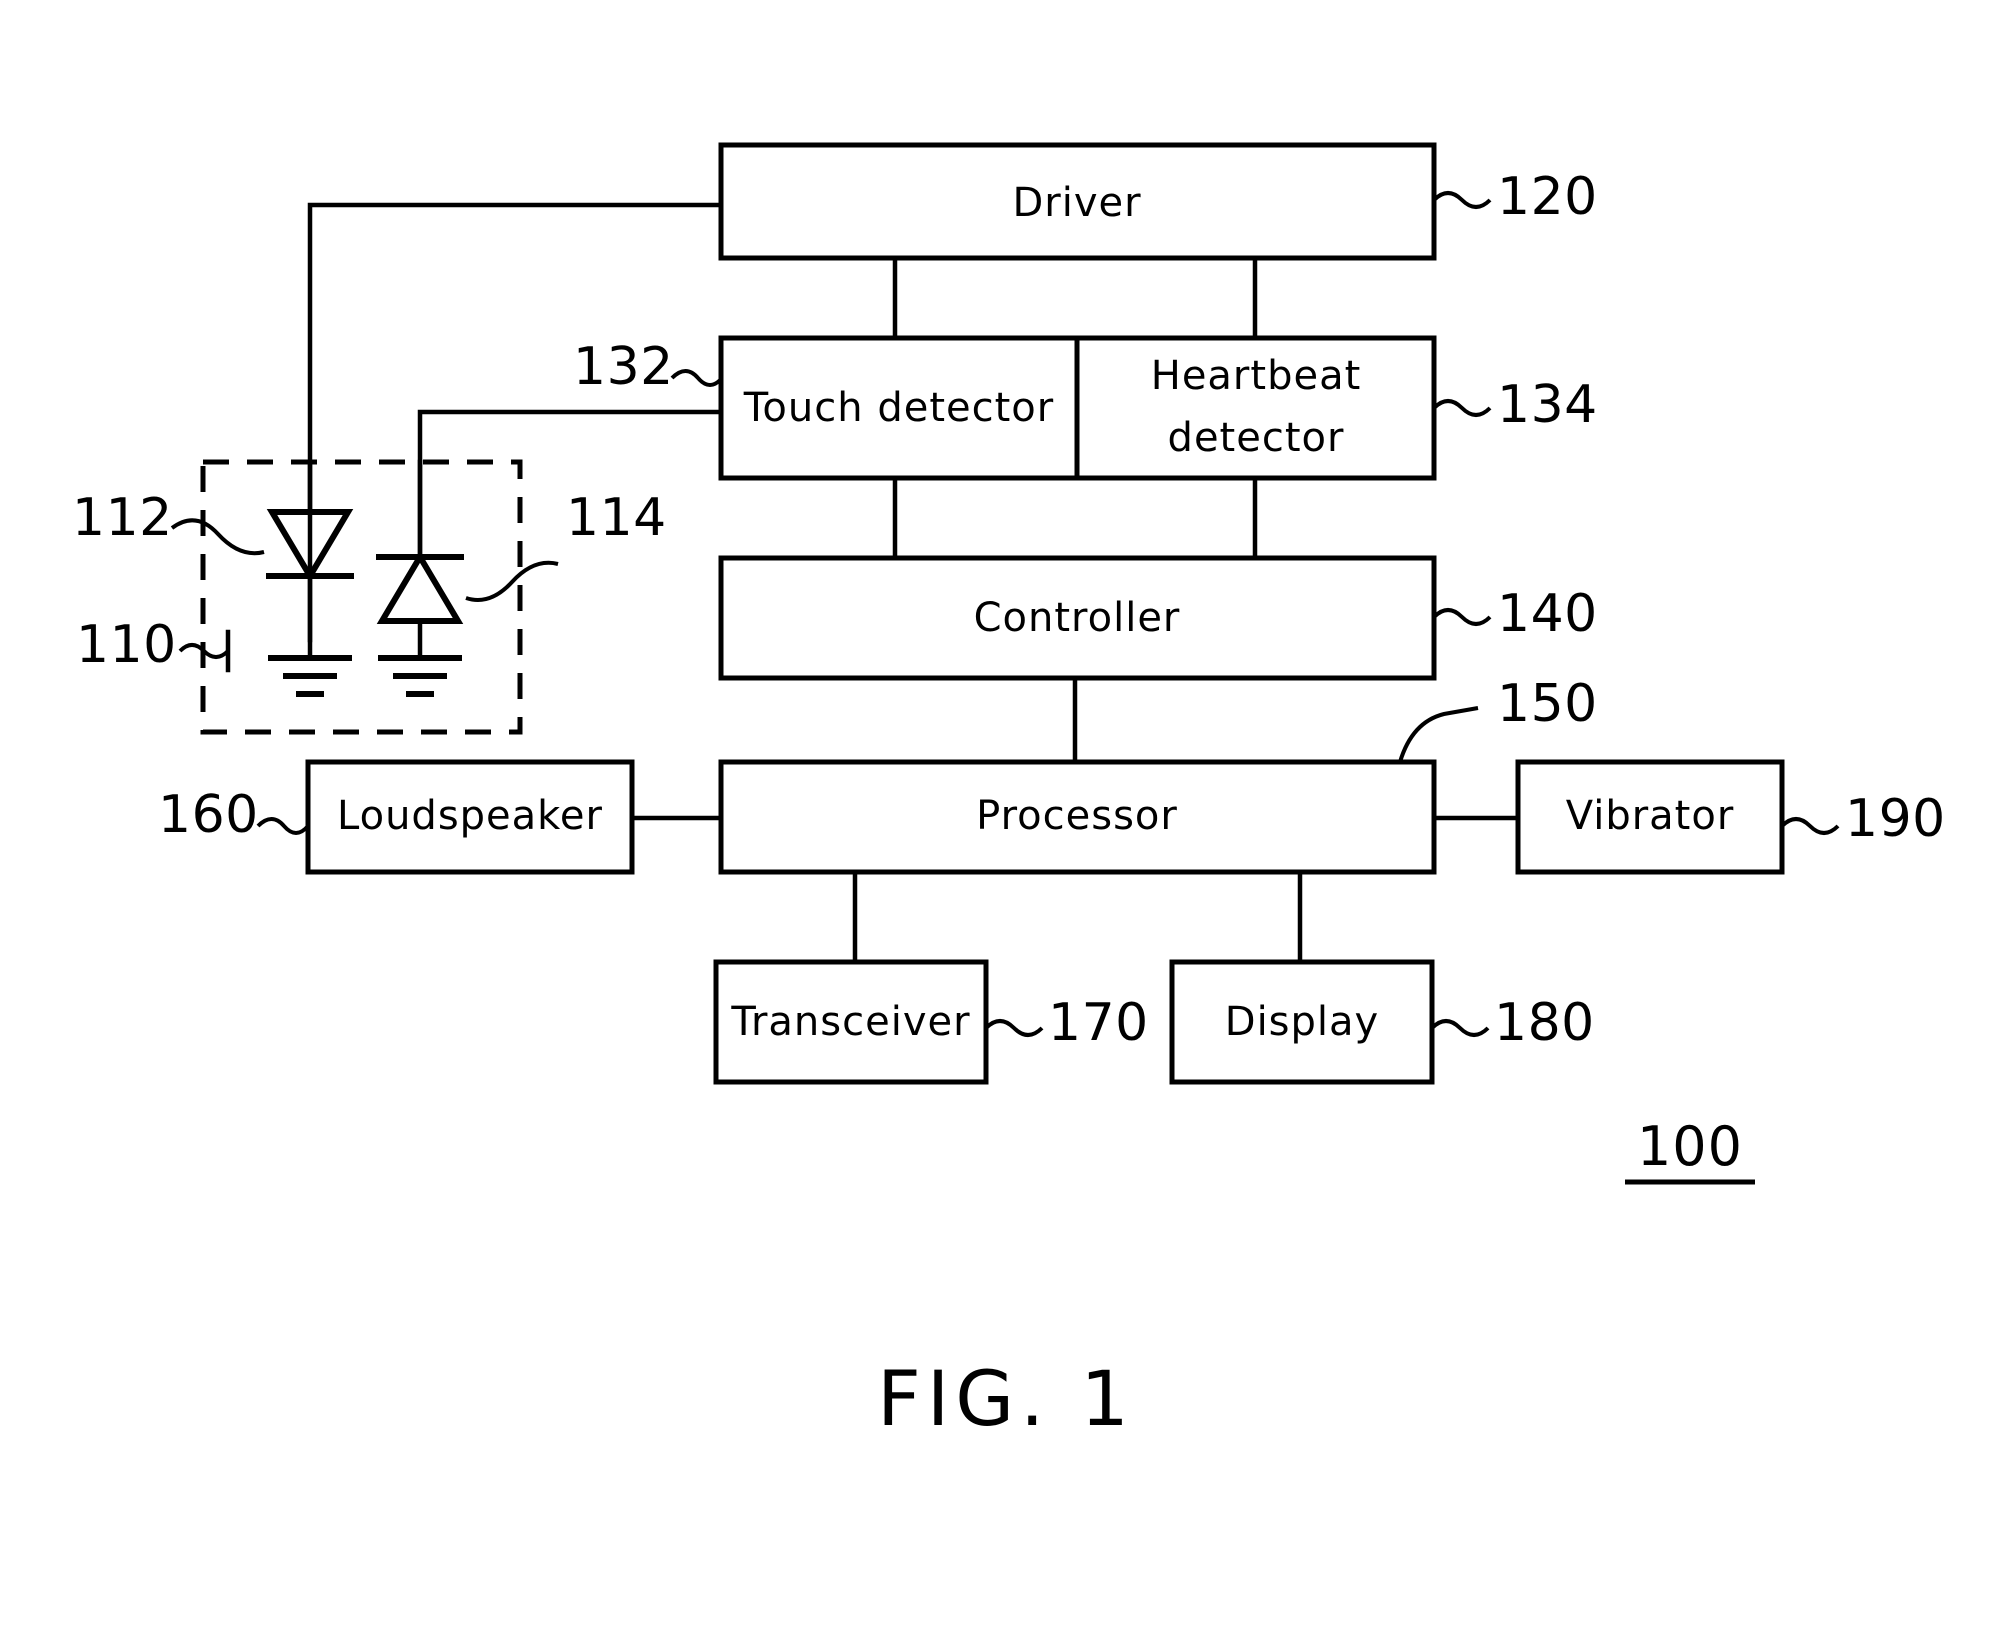 The width and height of the screenshot is (2013, 1635). I want to click on block-processor: Processor, so click(1077, 817).